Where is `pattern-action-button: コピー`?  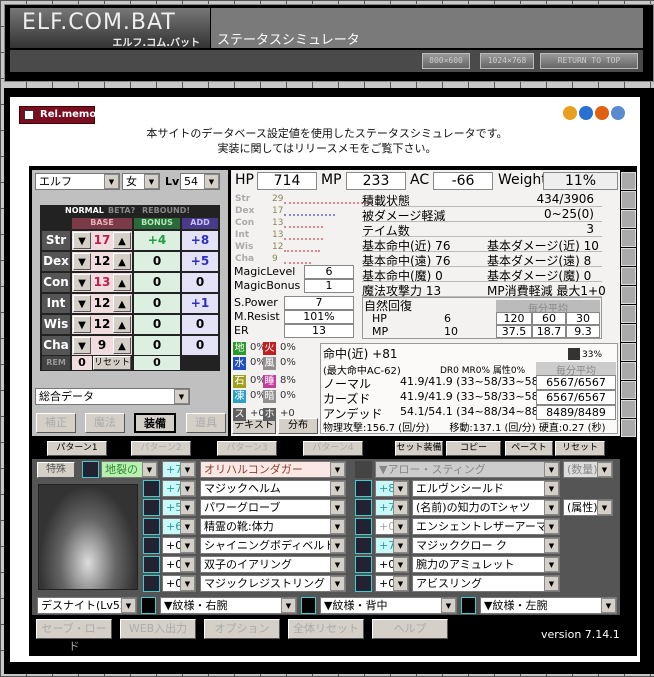 pattern-action-button: コピー is located at coordinates (473, 448).